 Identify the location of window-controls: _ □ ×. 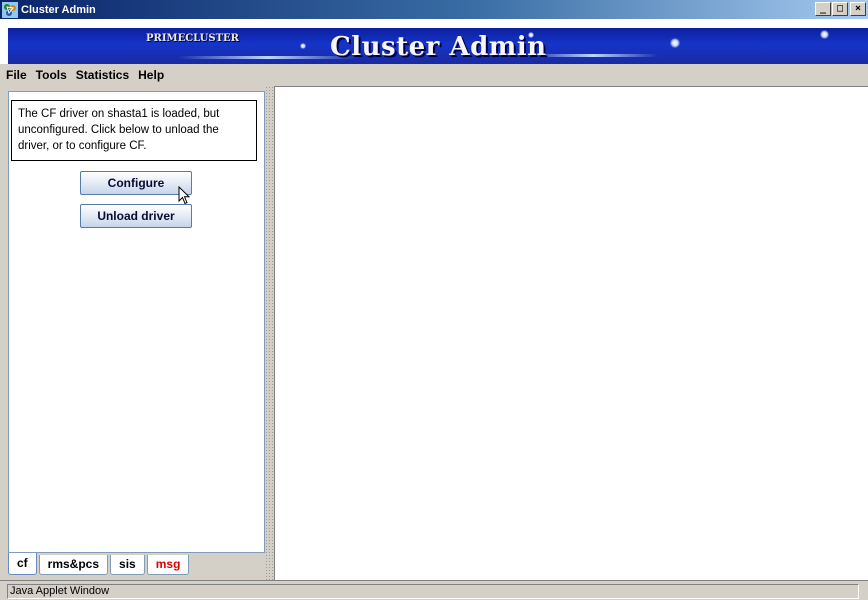
(840, 9).